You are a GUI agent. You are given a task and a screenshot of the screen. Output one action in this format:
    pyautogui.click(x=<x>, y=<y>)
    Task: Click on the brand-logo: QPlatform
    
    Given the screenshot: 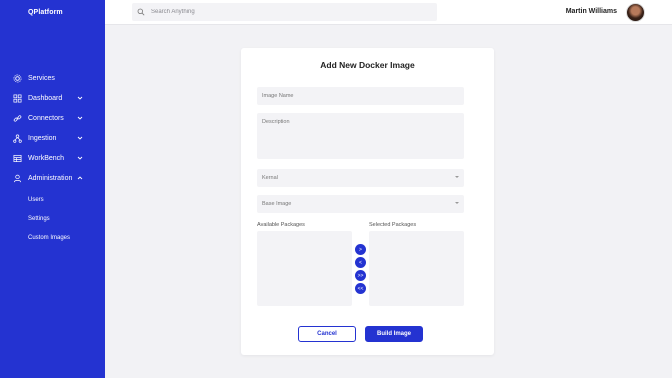 What is the action you would take?
    pyautogui.click(x=45, y=12)
    